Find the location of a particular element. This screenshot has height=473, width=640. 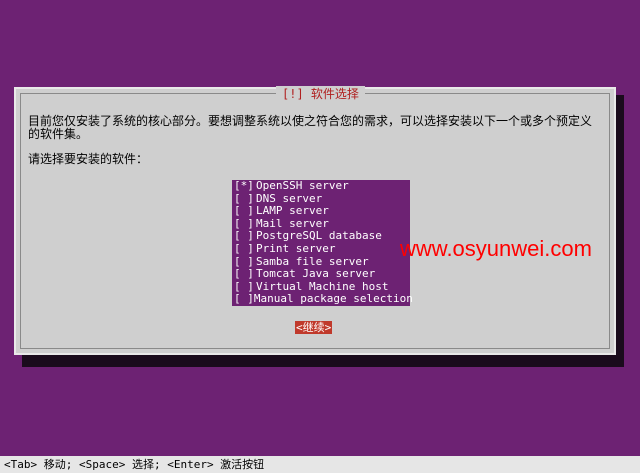

list-item: [*] OpenSSH server is located at coordinates (322, 186).